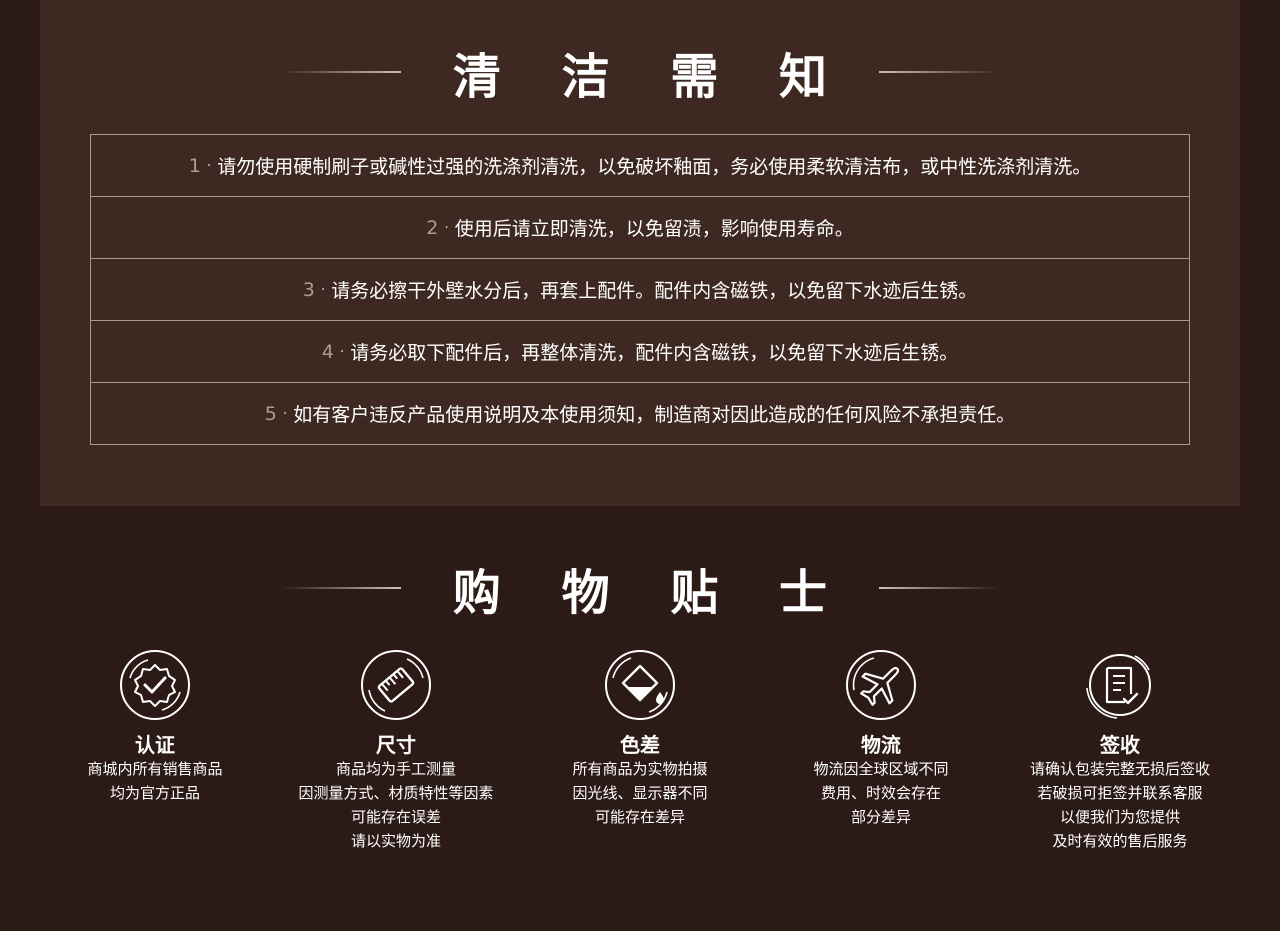 The height and width of the screenshot is (931, 1280). What do you see at coordinates (308, 289) in the screenshot?
I see `rule-number: 3` at bounding box center [308, 289].